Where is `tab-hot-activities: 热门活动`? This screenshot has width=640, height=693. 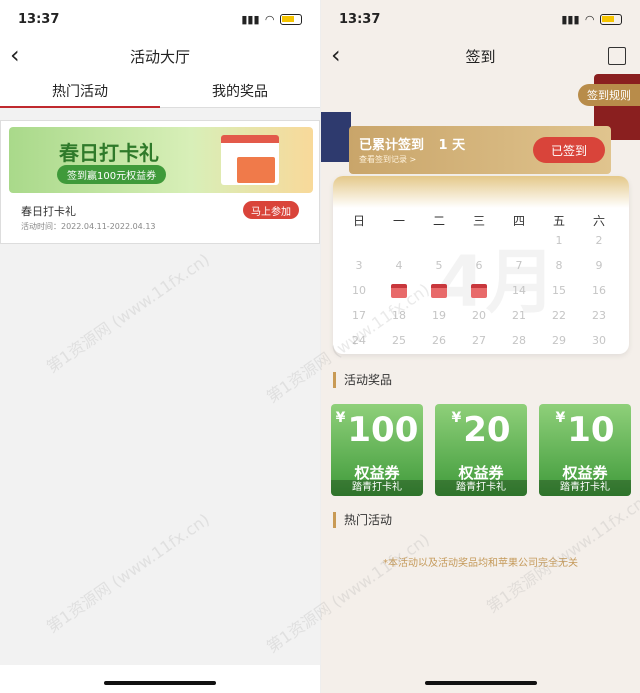
tab-hot-activities: 热门活动 is located at coordinates (80, 91).